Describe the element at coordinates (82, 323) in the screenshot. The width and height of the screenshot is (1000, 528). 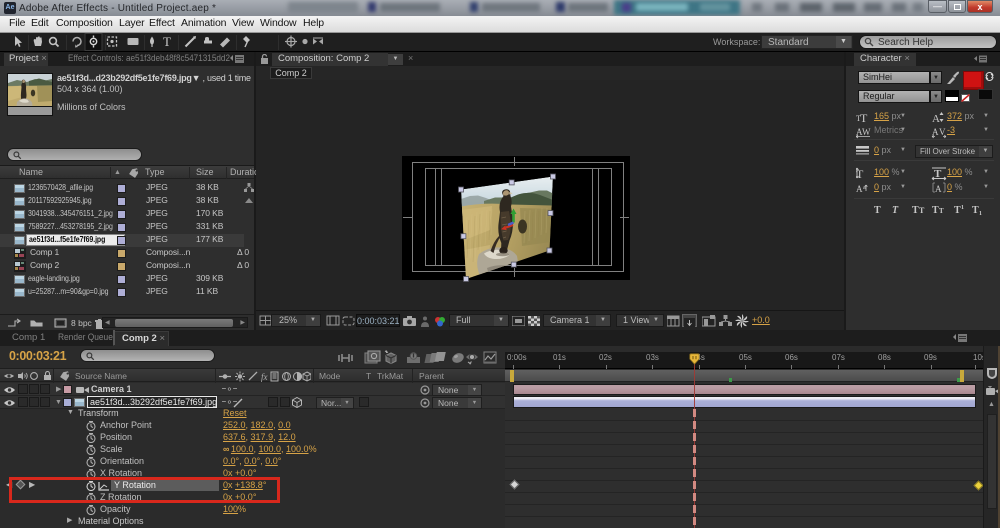
I see `svg-text: 8 bpc` at that location.